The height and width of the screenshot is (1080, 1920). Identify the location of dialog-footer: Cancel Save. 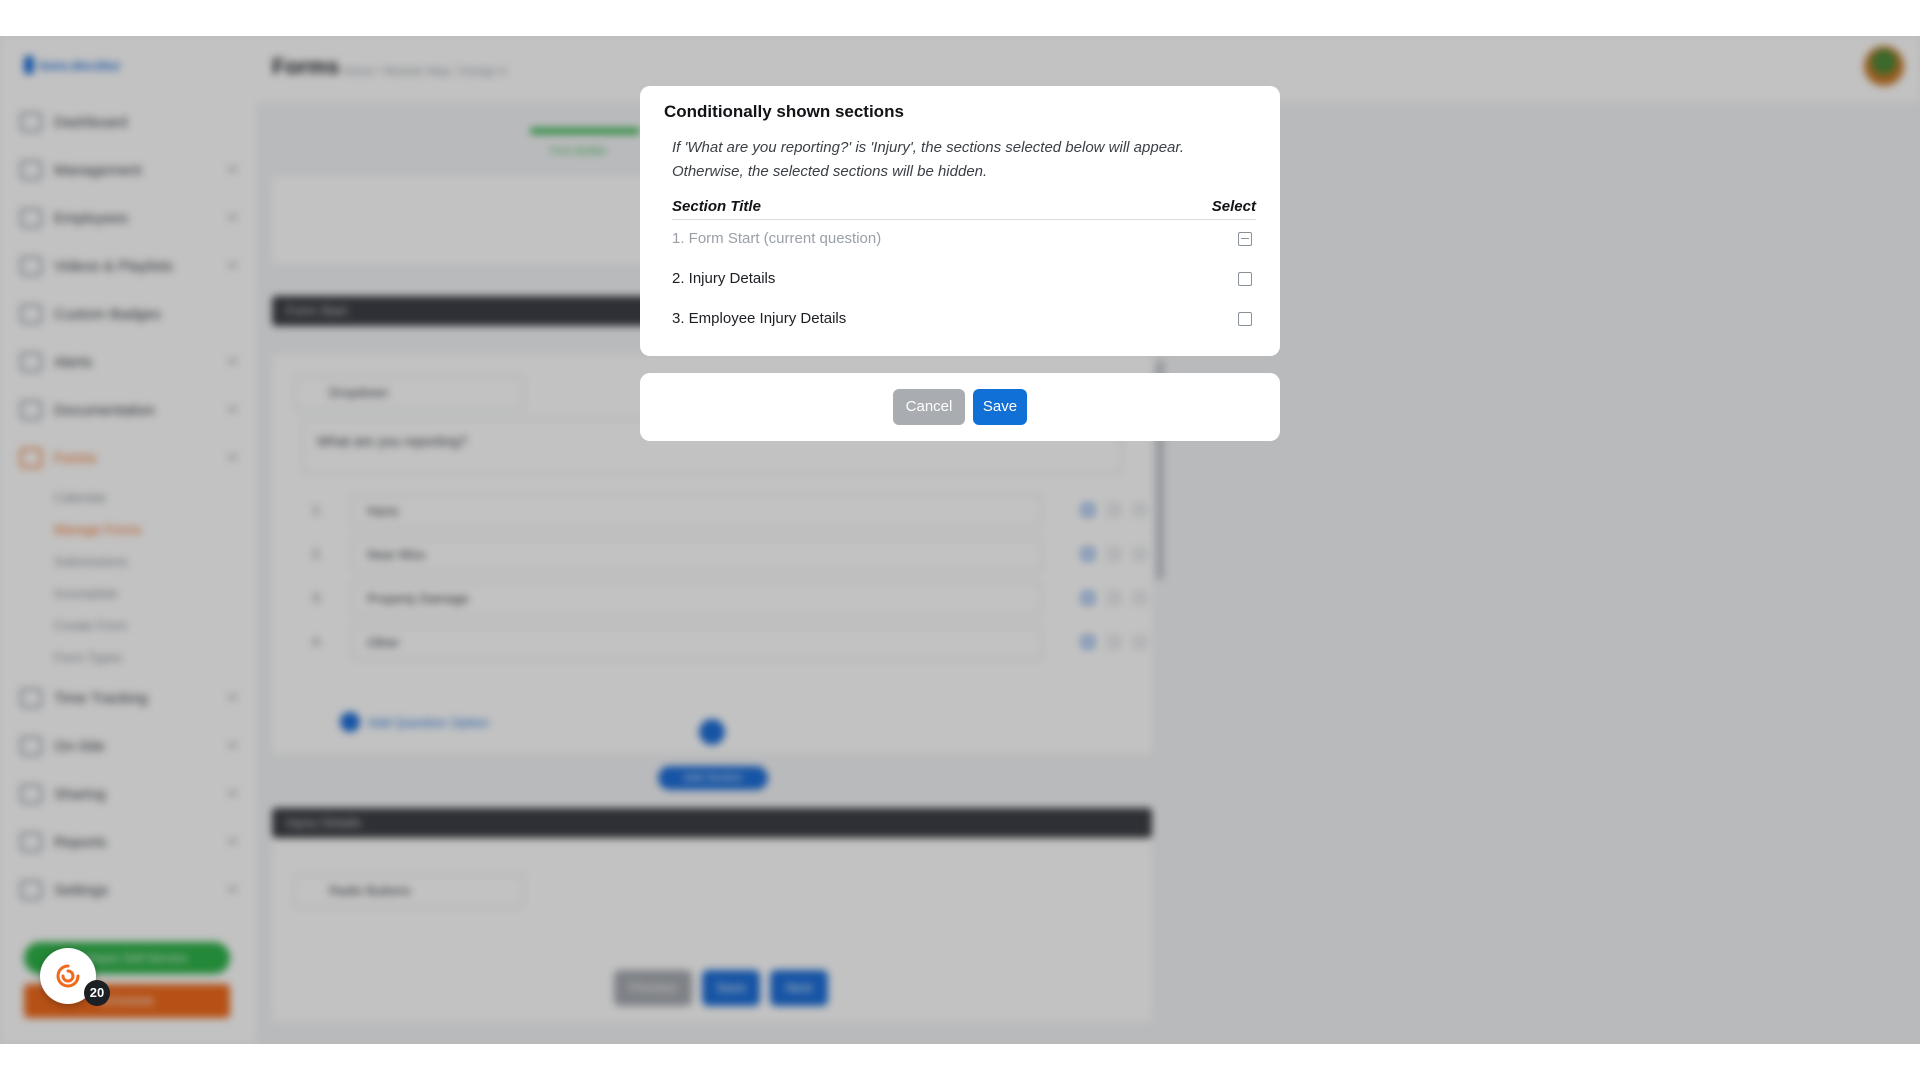
(960, 407).